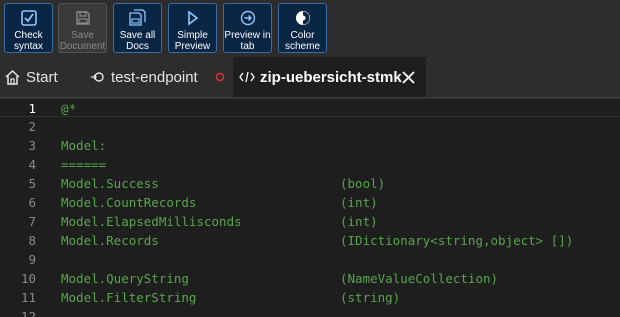 The width and height of the screenshot is (620, 317). What do you see at coordinates (419, 278) in the screenshot?
I see `code-type-comment: (NameValueCollection)` at bounding box center [419, 278].